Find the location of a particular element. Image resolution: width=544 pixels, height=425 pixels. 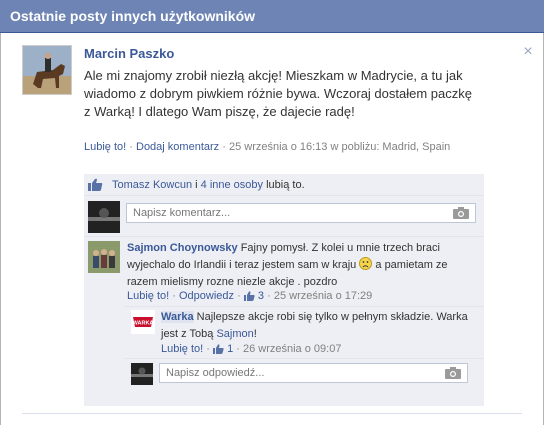

reply-meta: Lubię to! · 1 · 26 września o 09:07 is located at coordinates (251, 349).